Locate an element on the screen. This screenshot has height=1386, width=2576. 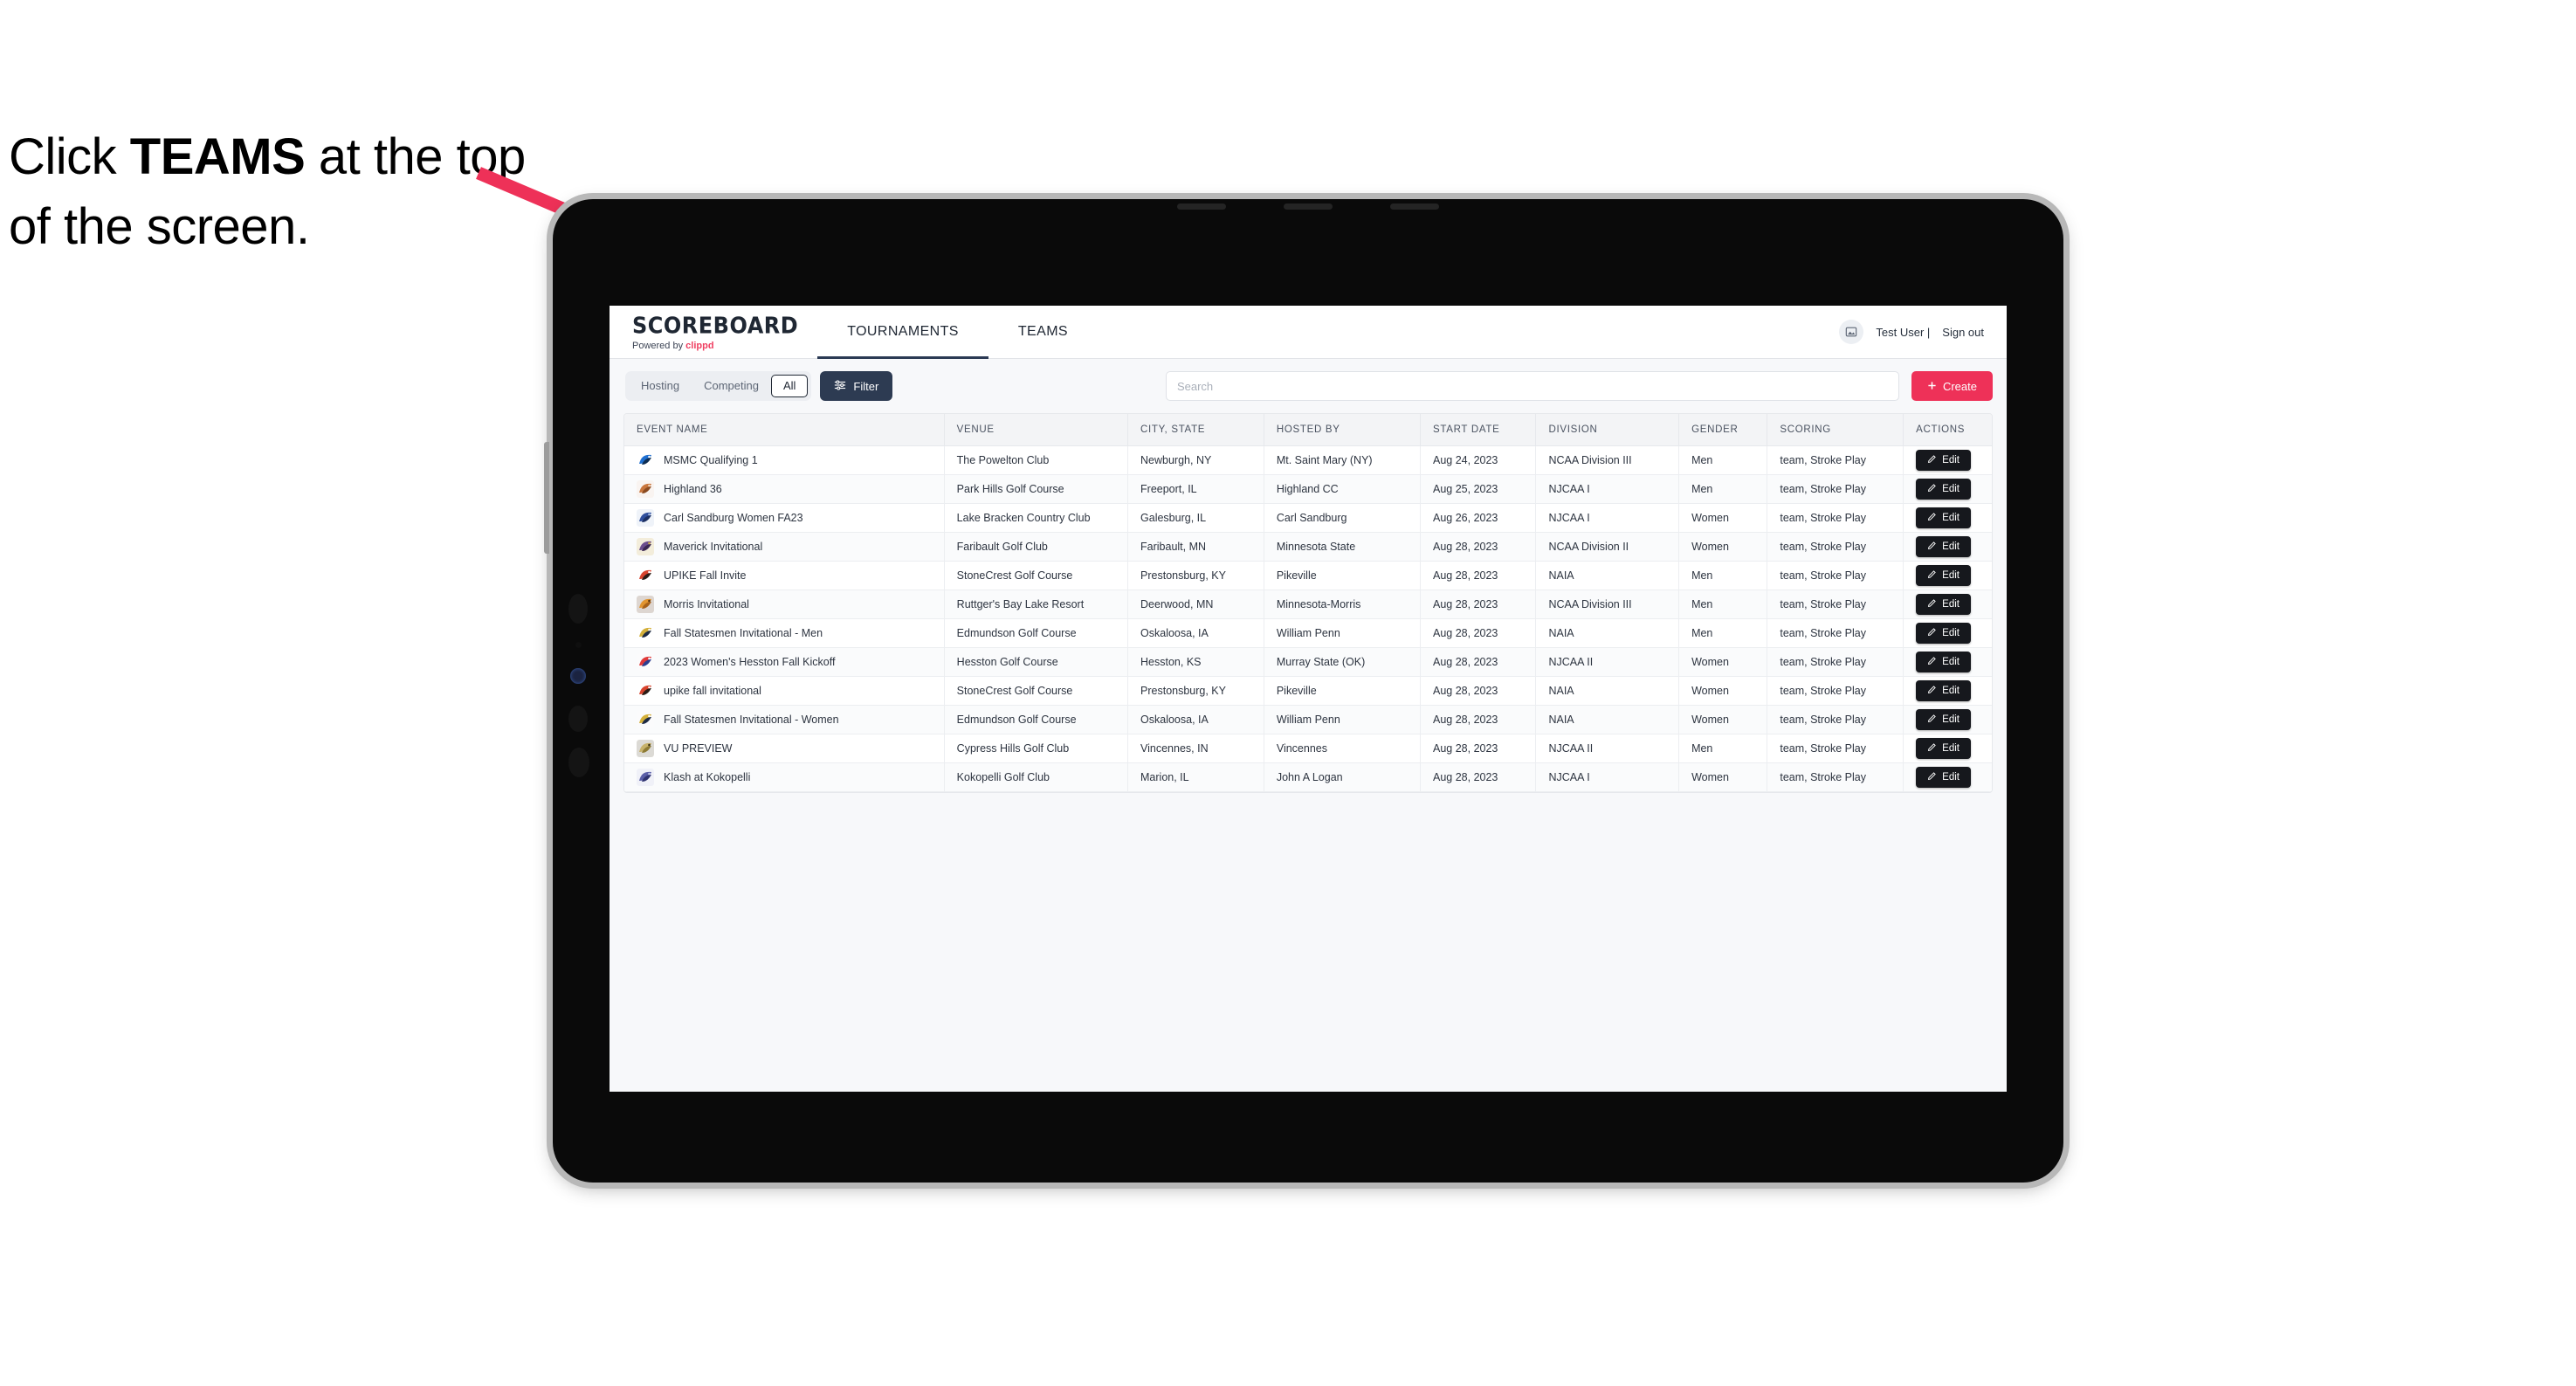
plus-icon is located at coordinates (1932, 387).